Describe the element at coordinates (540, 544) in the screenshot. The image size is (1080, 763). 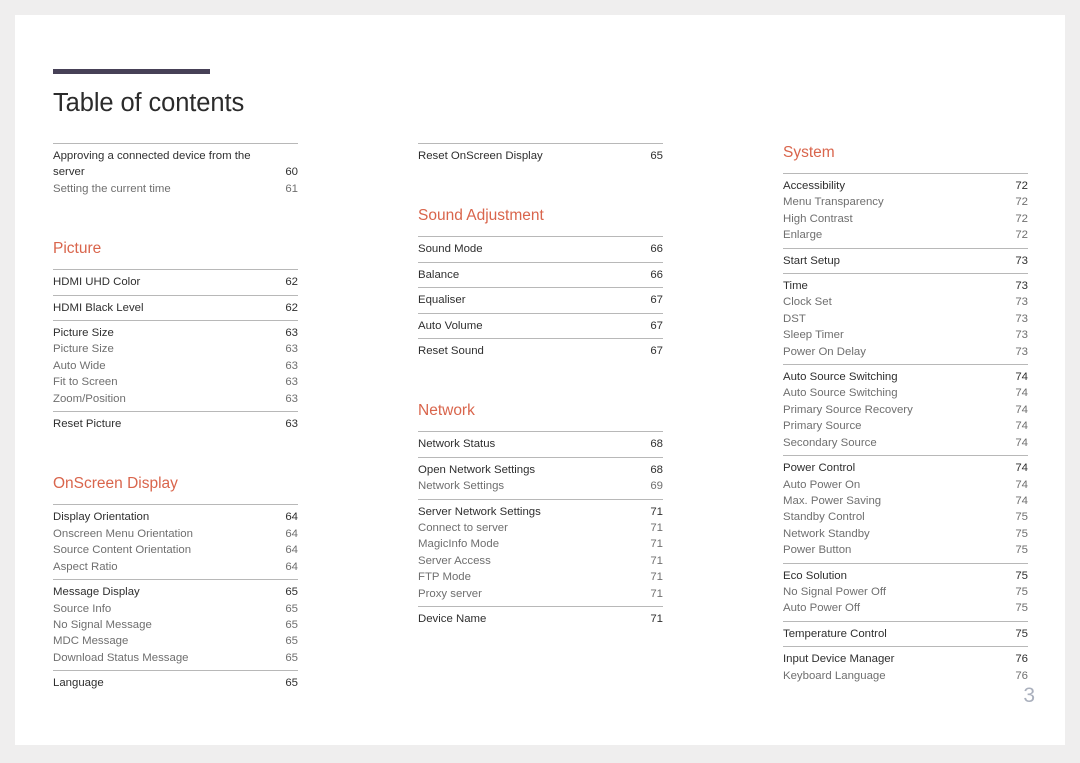
I see `toc-entry: MagicInfo Mode 71` at that location.